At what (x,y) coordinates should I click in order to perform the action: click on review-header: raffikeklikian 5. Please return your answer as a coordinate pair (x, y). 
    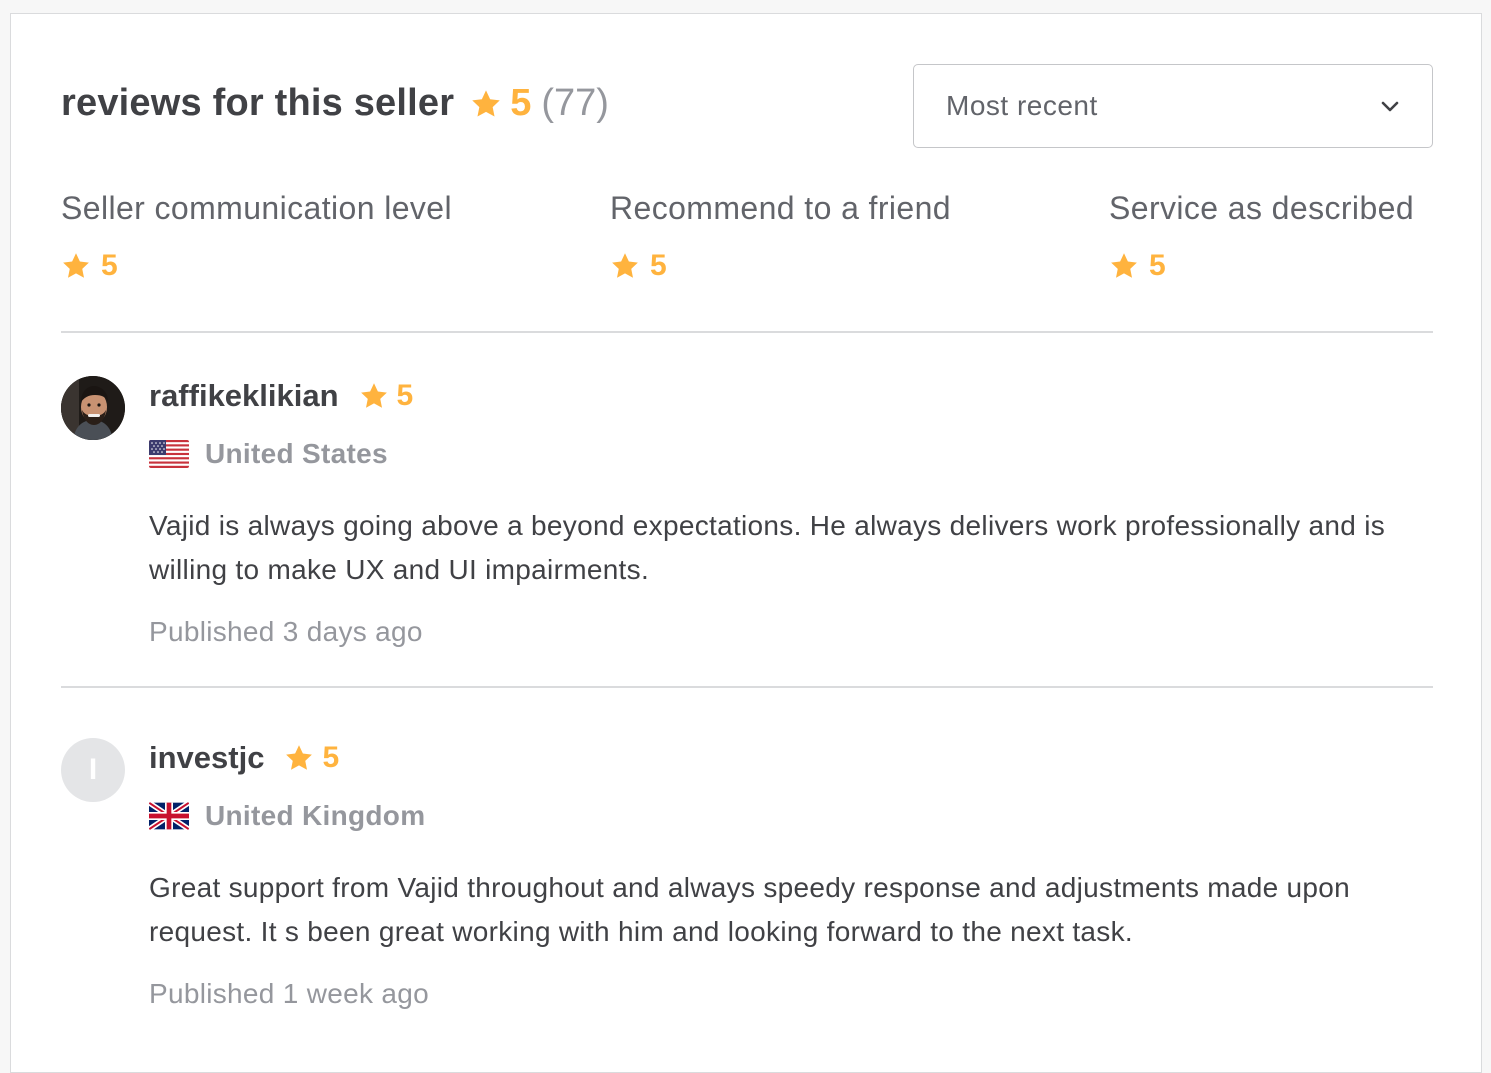
    Looking at the image, I should click on (791, 396).